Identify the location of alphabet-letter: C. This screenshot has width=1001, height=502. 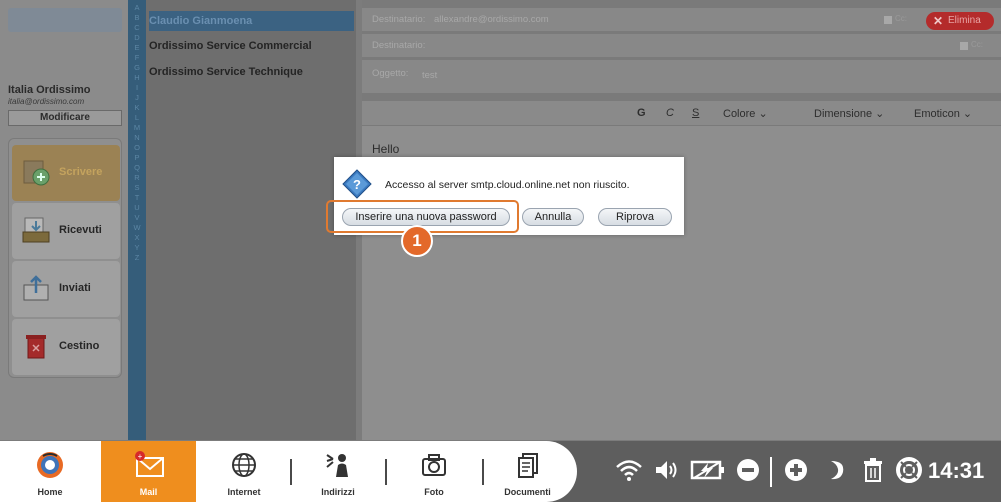
(137, 28).